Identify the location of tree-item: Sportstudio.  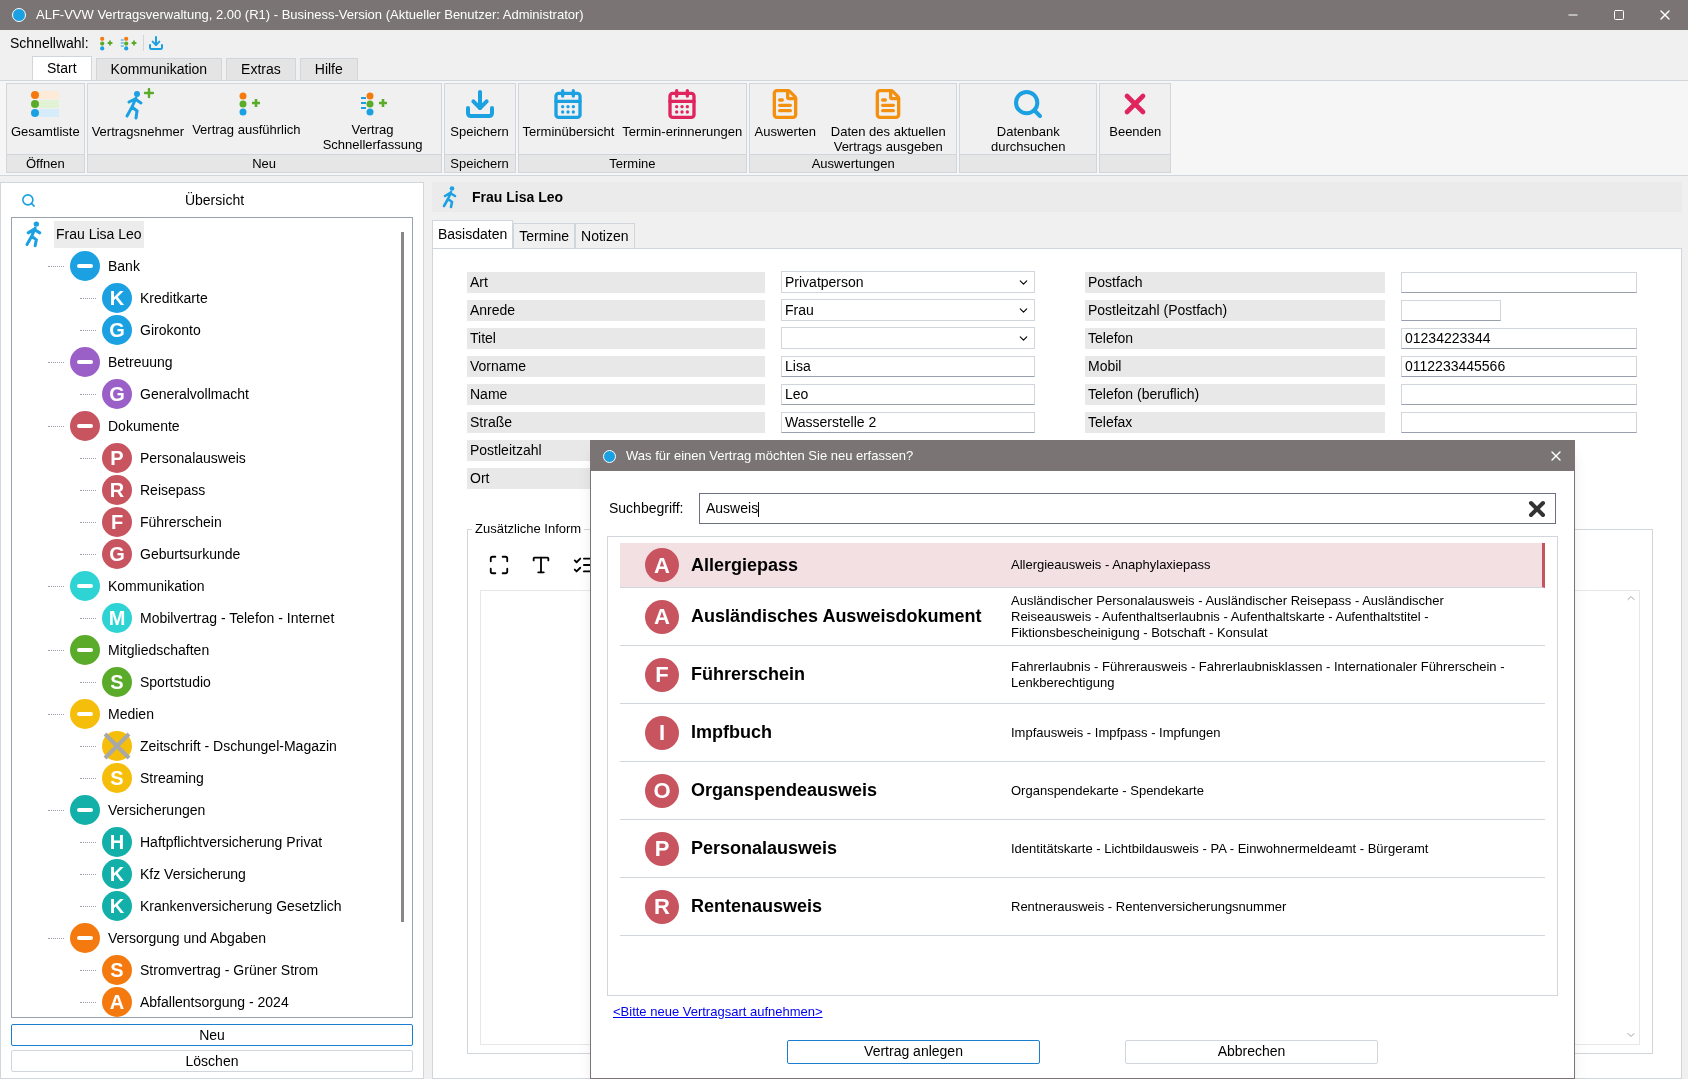
(175, 682).